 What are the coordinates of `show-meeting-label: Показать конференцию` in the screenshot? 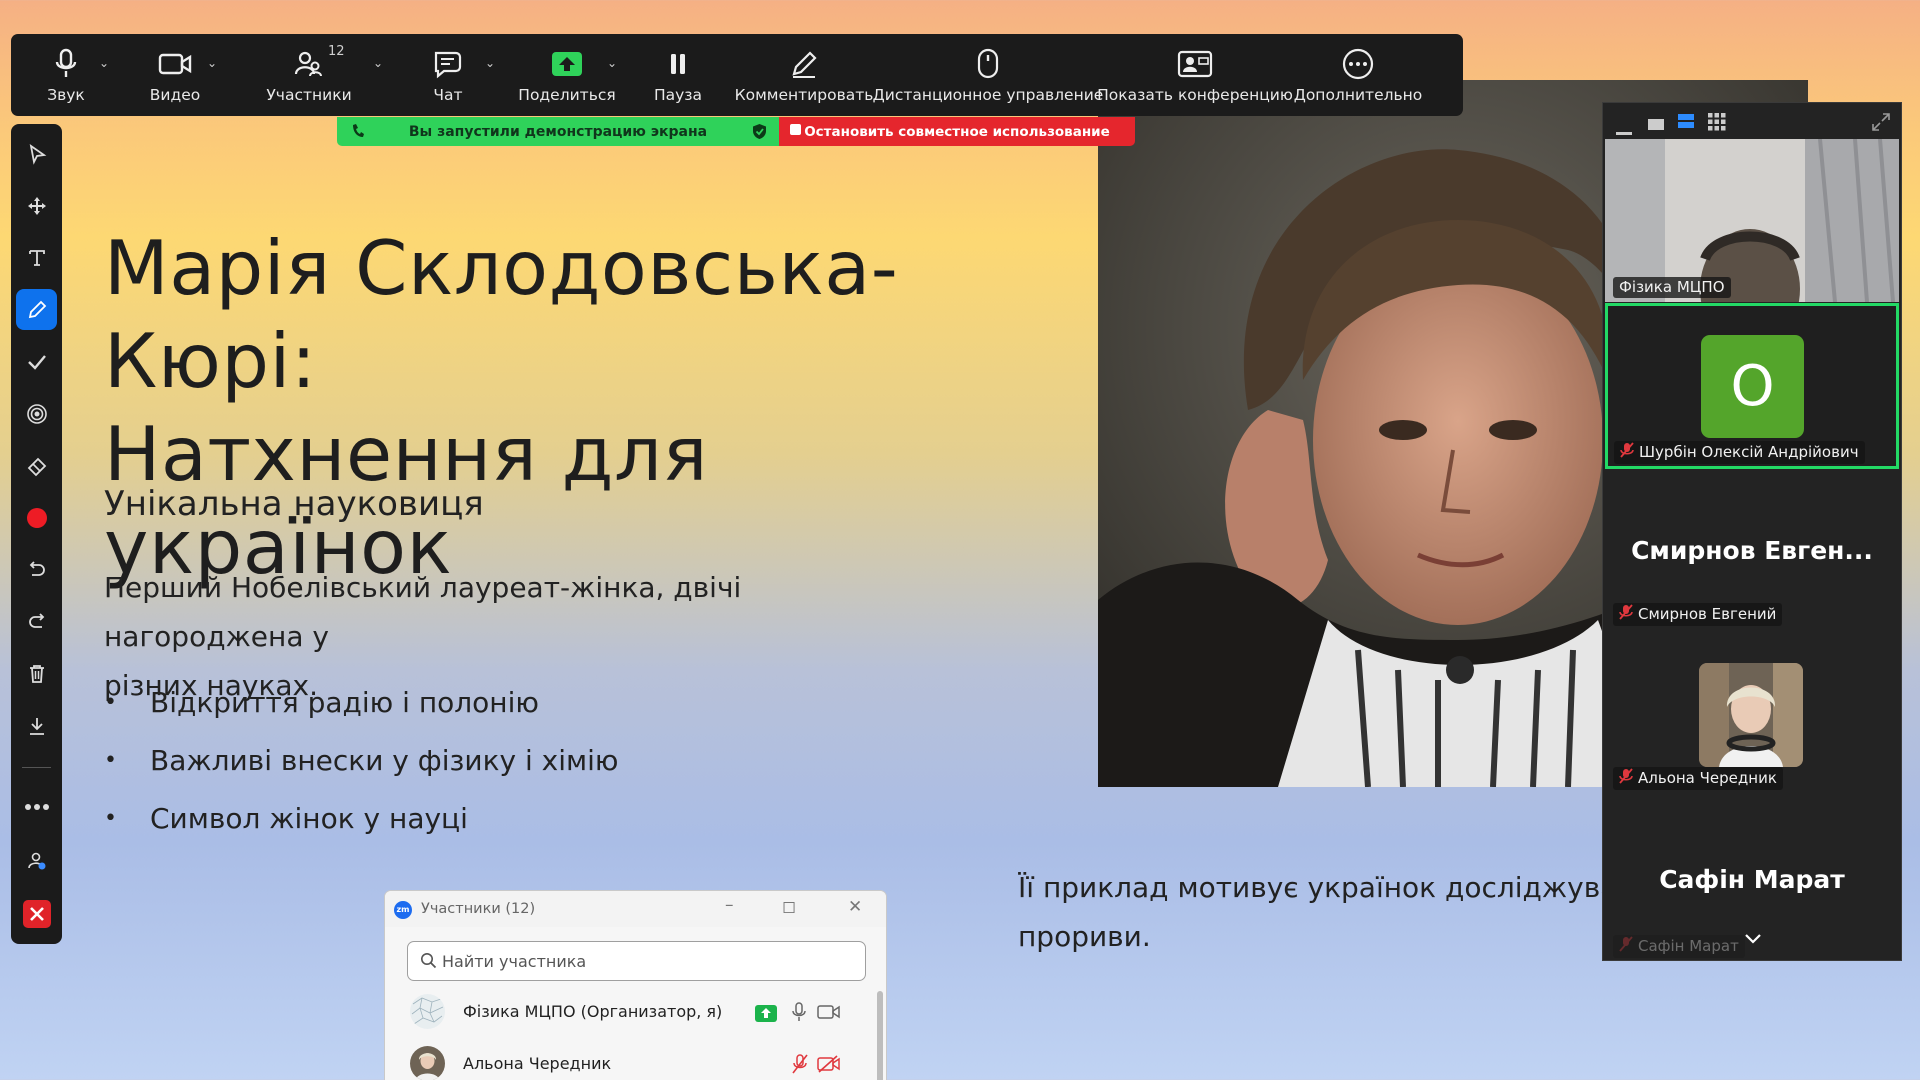 It's located at (1195, 95).